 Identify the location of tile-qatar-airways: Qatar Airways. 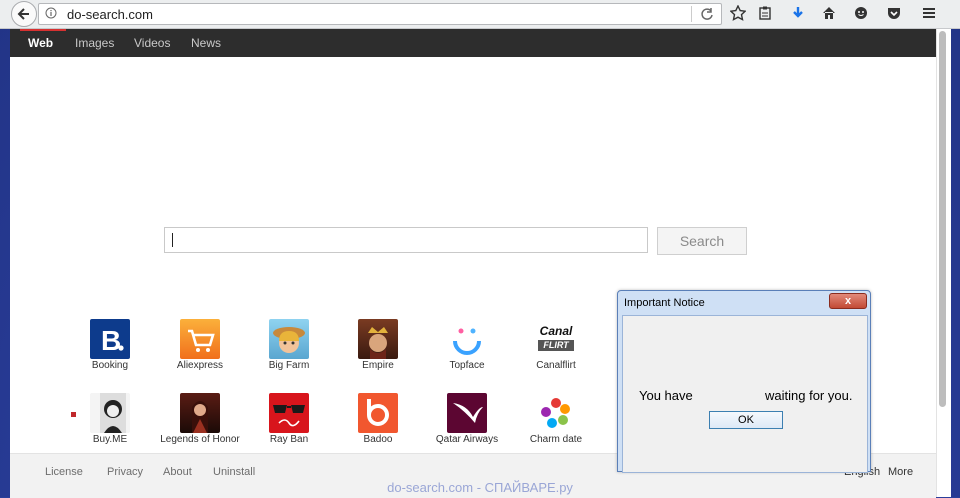
(467, 419).